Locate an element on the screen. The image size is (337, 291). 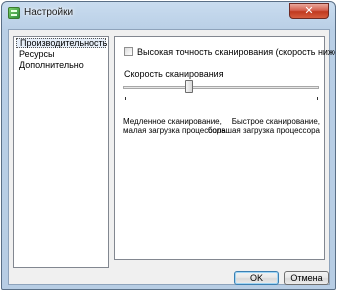
settings-app-icon is located at coordinates (14, 13).